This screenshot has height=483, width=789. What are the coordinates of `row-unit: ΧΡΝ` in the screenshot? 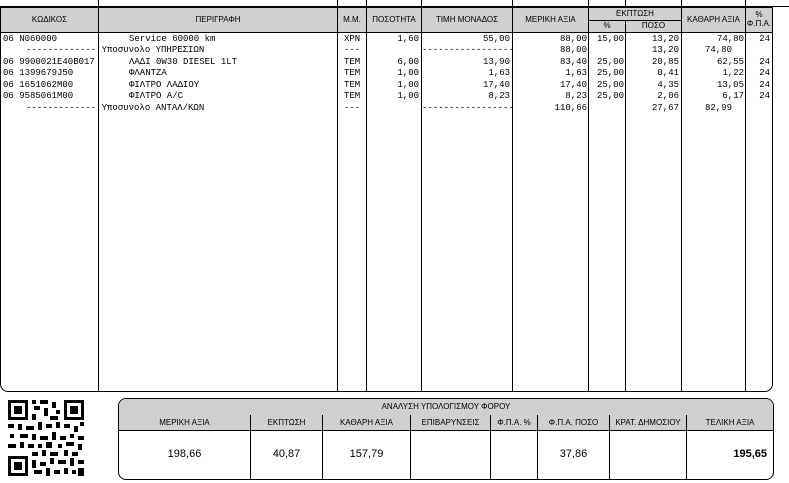 It's located at (352, 39).